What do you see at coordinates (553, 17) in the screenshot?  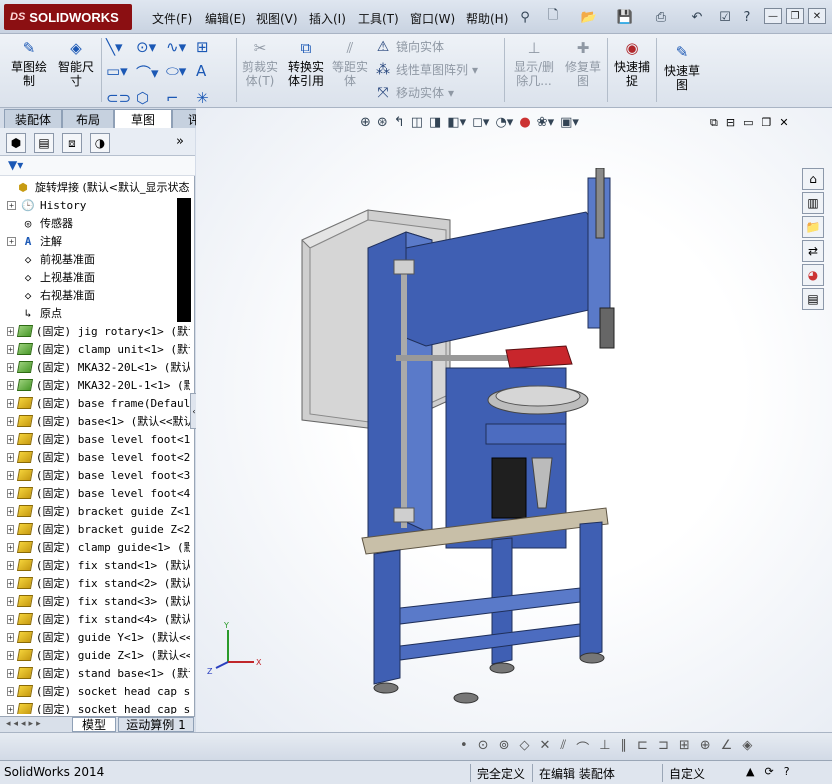 I see `new-document-icon: 🗋` at bounding box center [553, 17].